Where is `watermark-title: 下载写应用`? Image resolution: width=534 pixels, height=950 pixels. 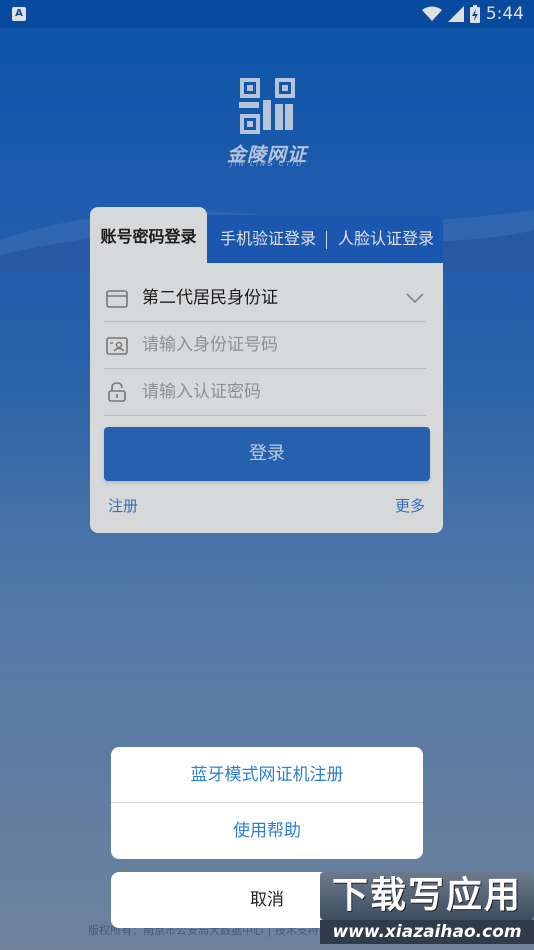
watermark-title: 下载写应用 is located at coordinates (427, 896).